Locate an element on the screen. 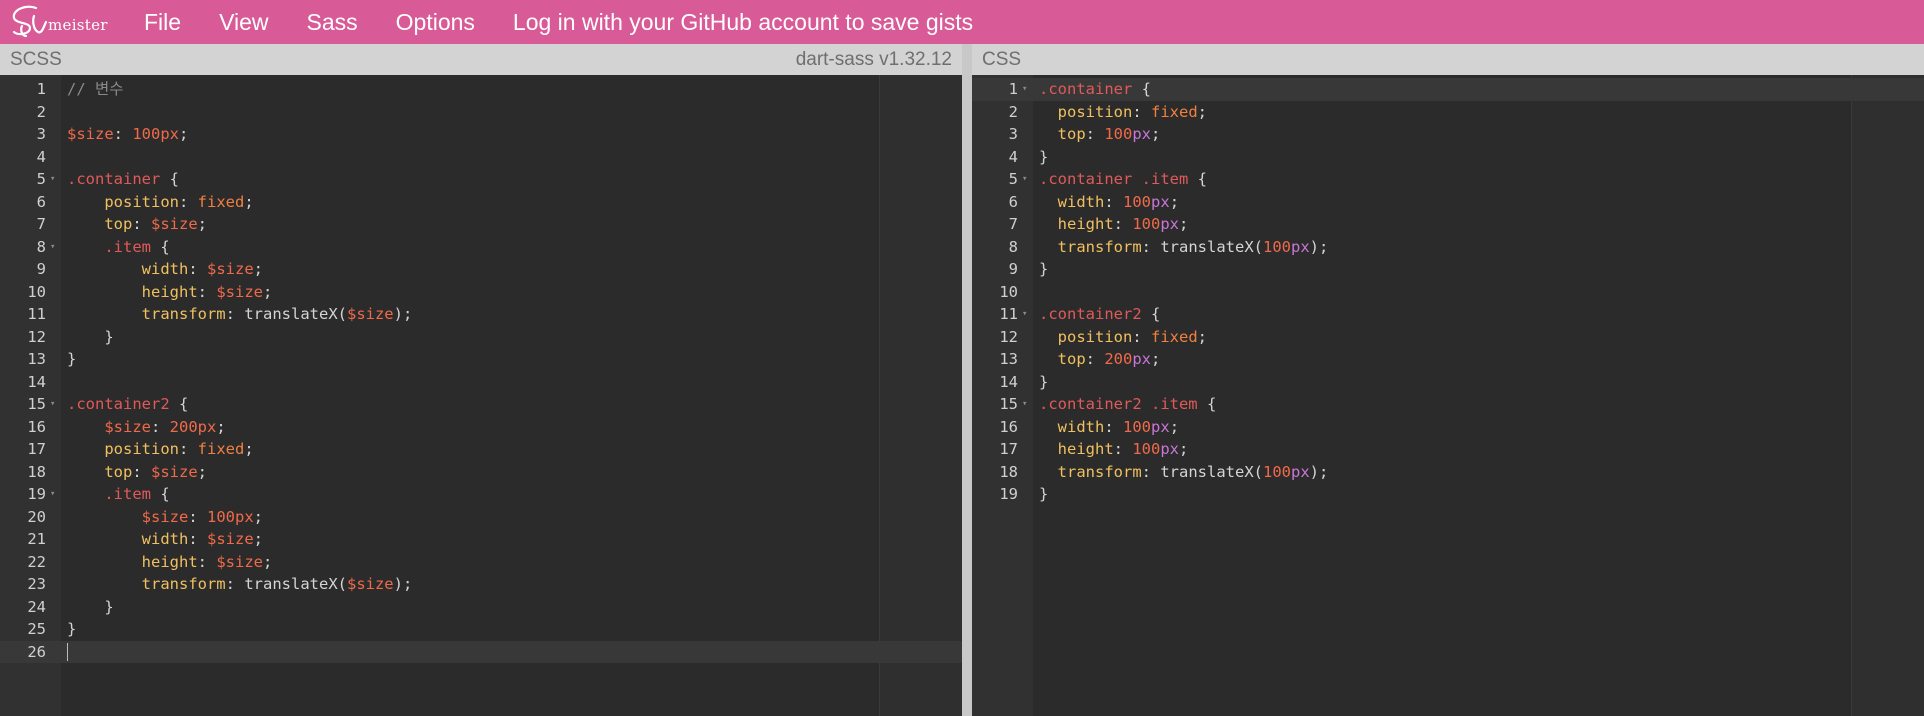  scss-code-line: 25} is located at coordinates (481, 629).